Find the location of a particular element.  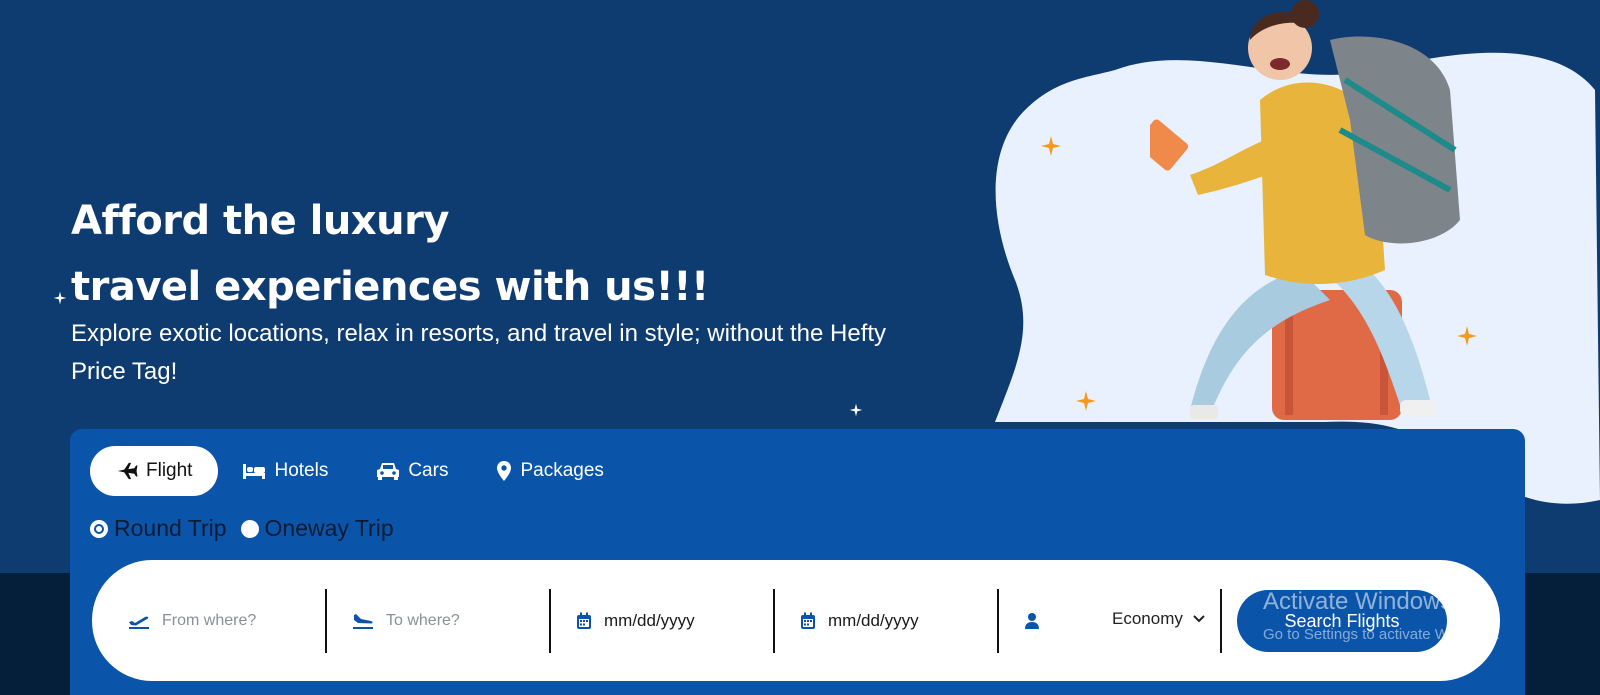

user-icon is located at coordinates (1032, 621).